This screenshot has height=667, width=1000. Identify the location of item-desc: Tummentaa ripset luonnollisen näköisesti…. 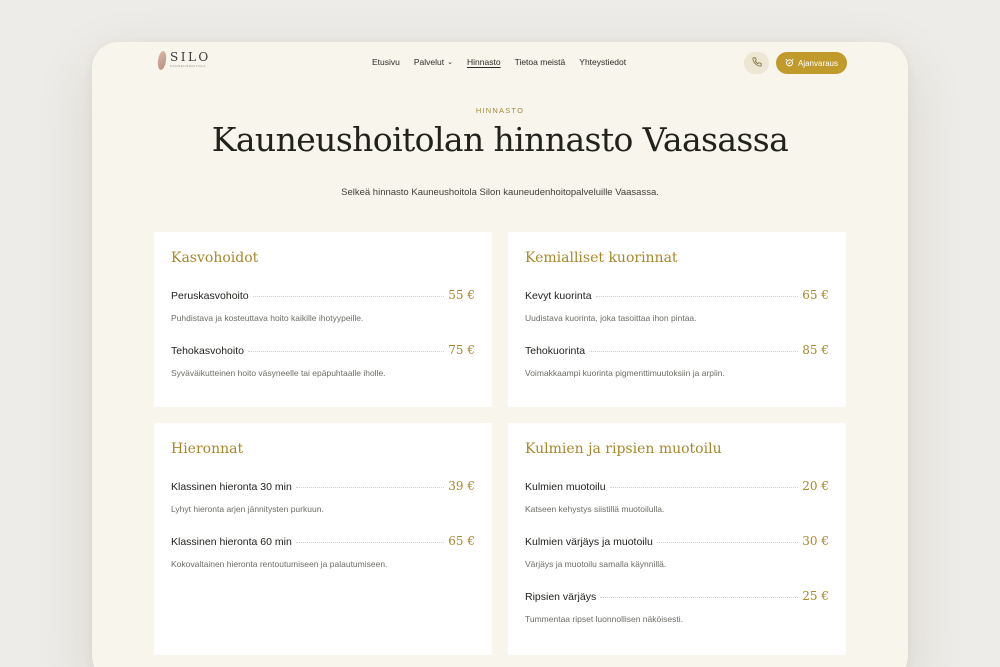
(604, 619).